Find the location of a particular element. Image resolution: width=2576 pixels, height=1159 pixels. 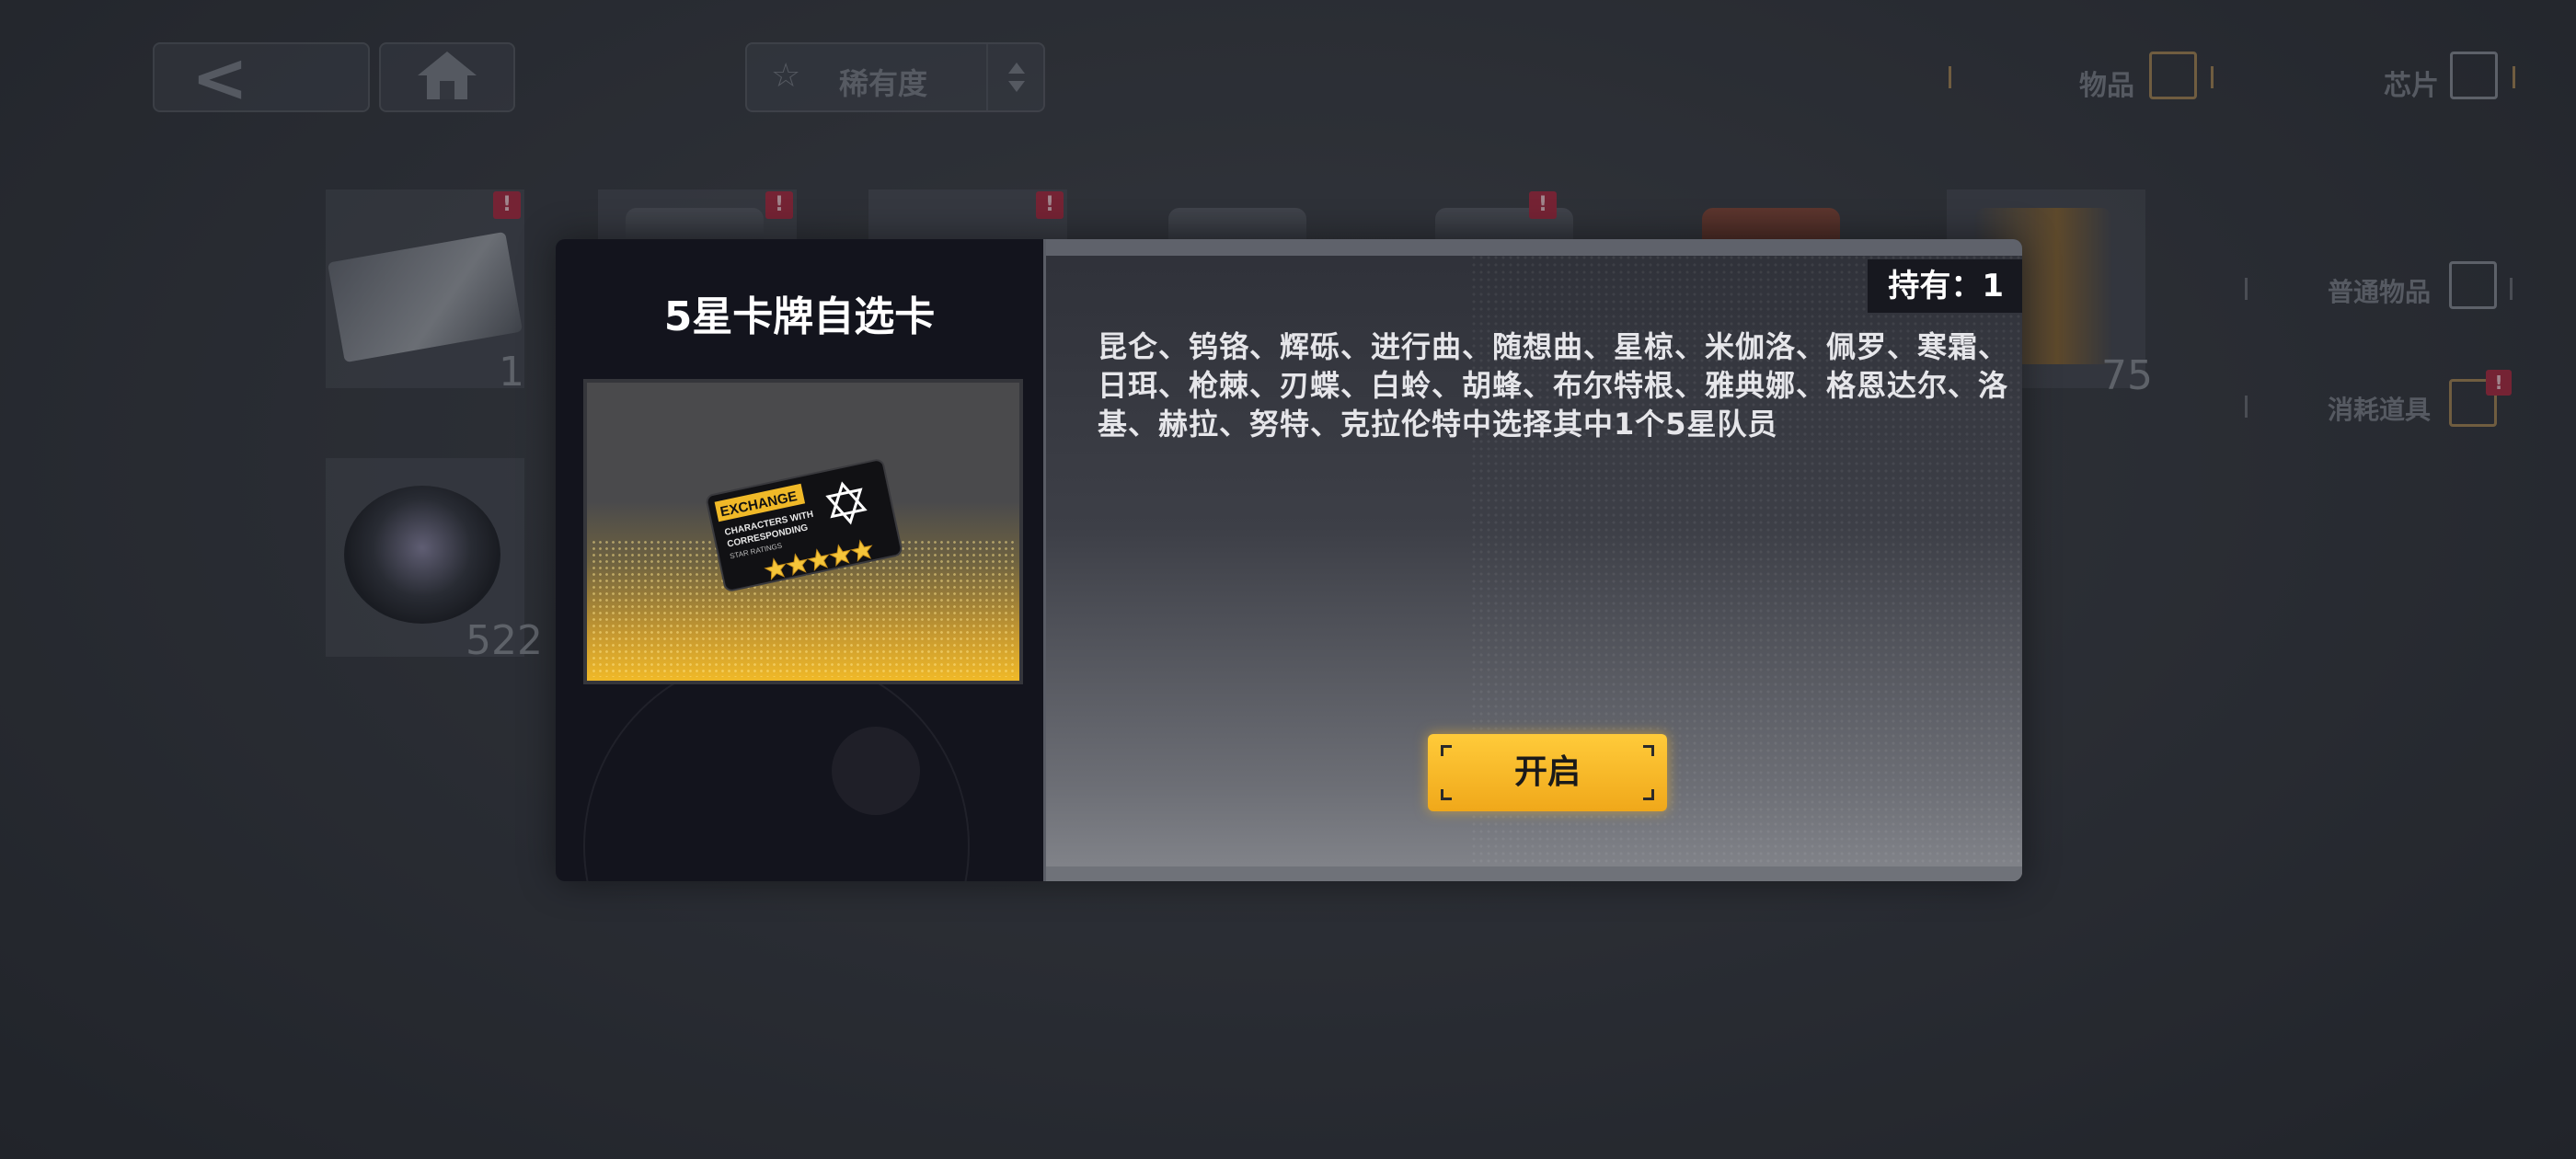

star-icon: ☆ is located at coordinates (786, 76).